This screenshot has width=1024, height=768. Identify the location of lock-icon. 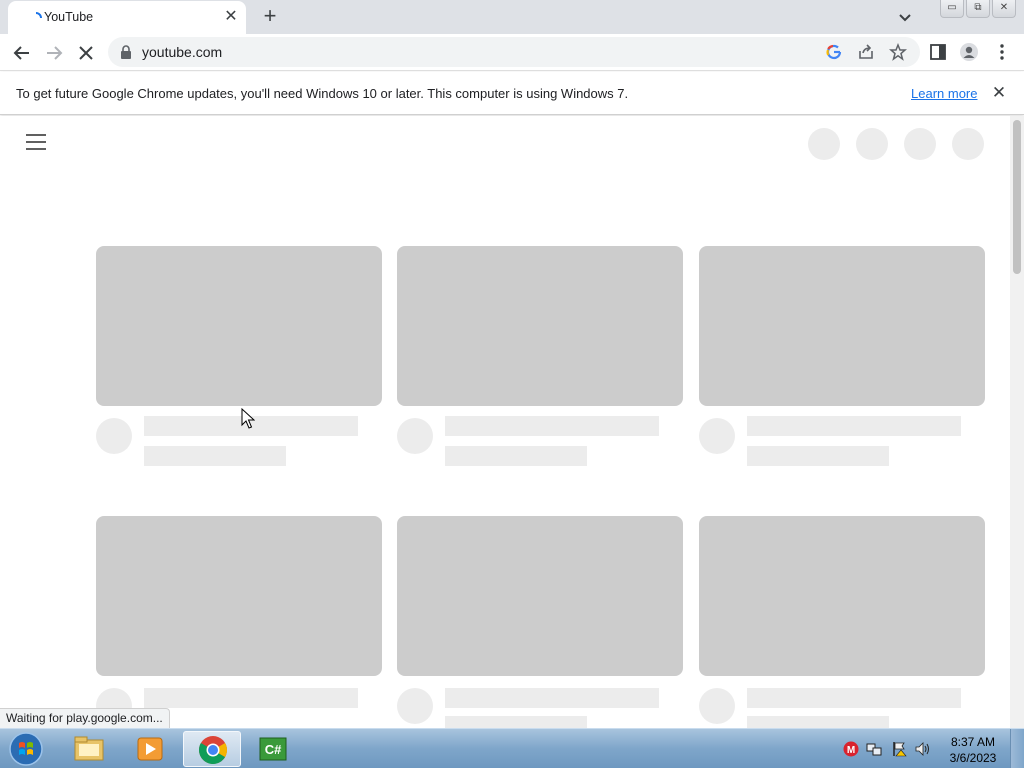
(126, 52).